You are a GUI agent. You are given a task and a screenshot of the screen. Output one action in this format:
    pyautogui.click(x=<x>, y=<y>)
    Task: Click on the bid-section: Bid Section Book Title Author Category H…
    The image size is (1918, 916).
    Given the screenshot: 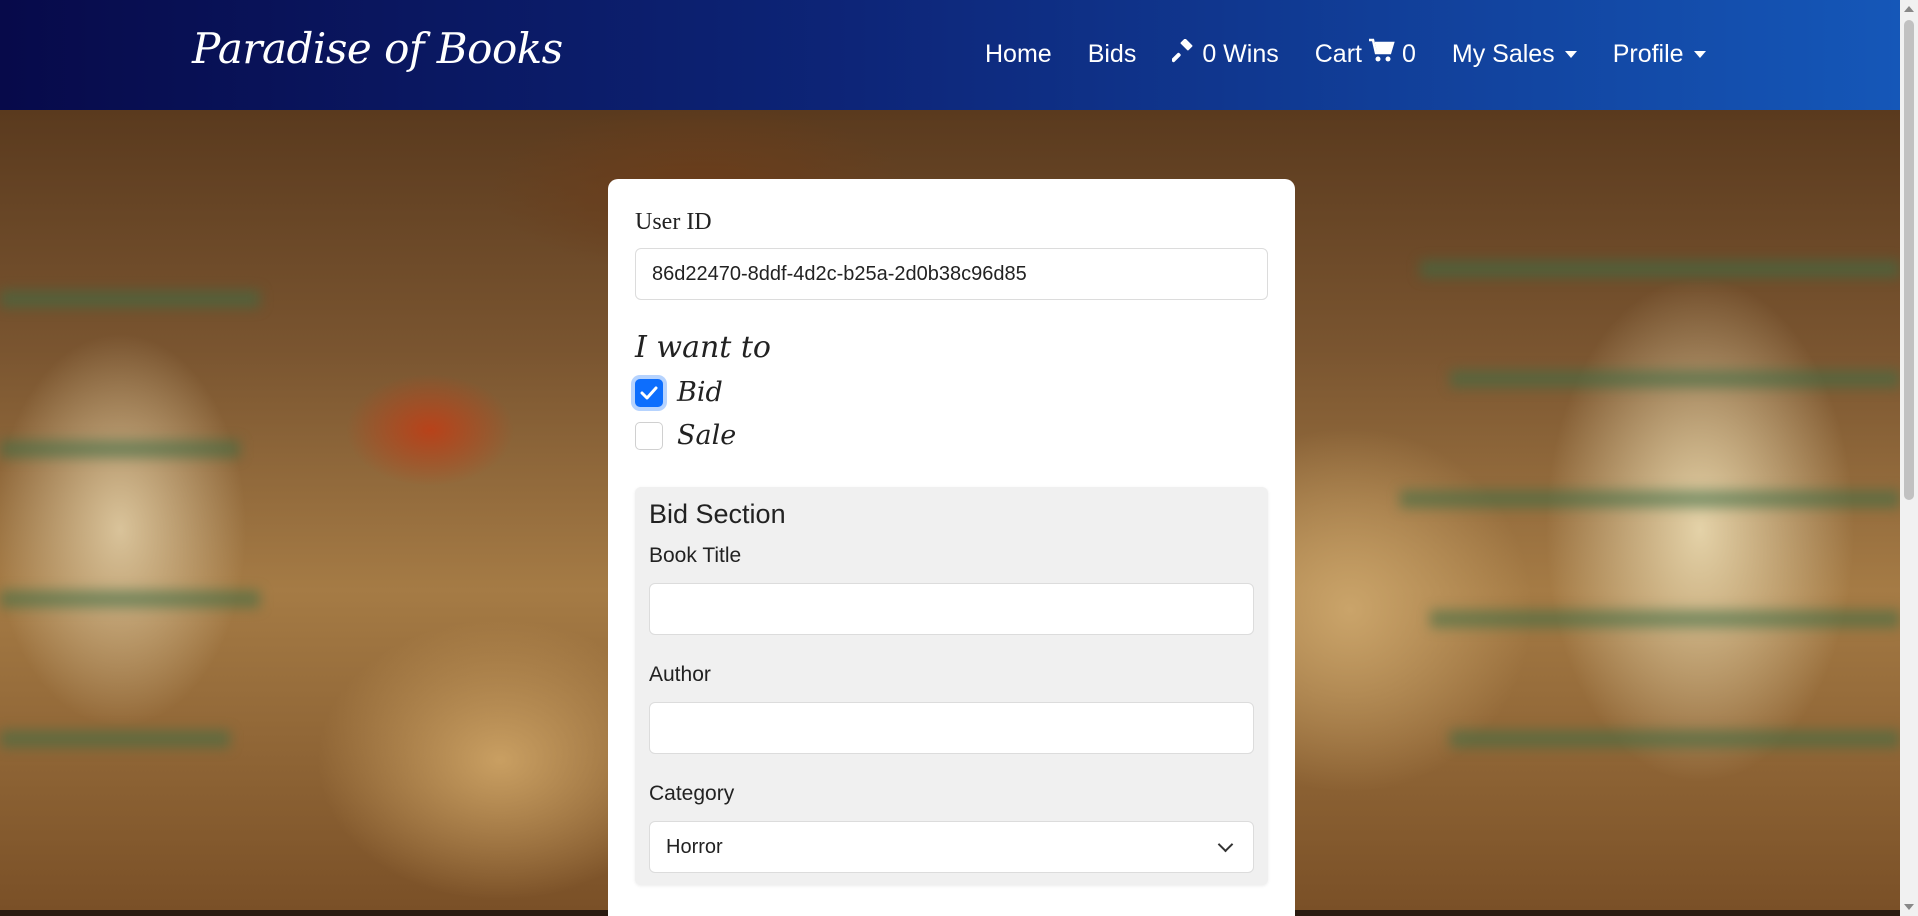 What is the action you would take?
    pyautogui.click(x=951, y=686)
    